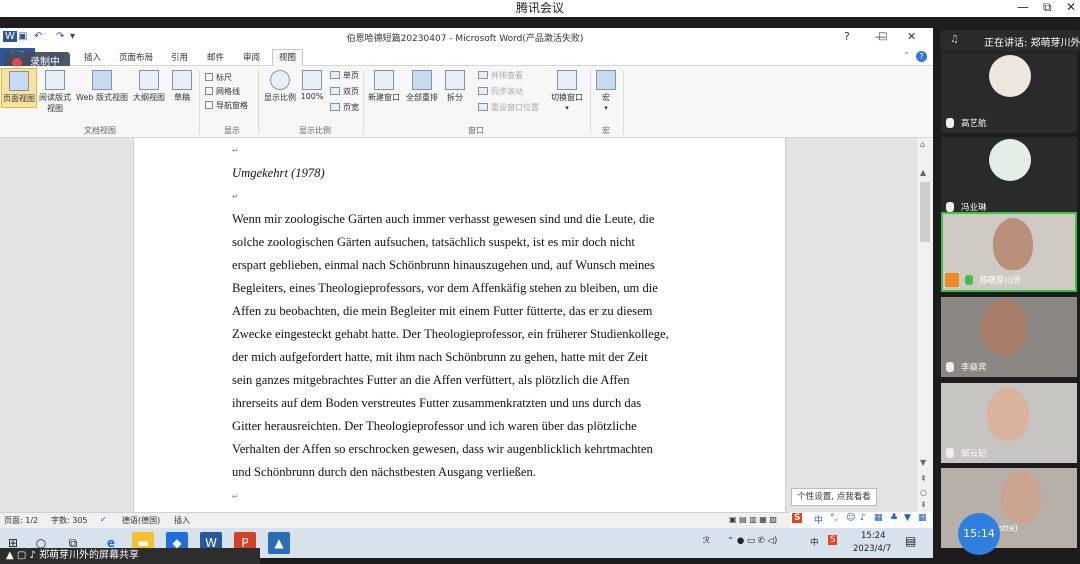 This screenshot has height=564, width=1080. Describe the element at coordinates (344, 91) in the screenshot. I see `two-pages-button: 双页` at that location.